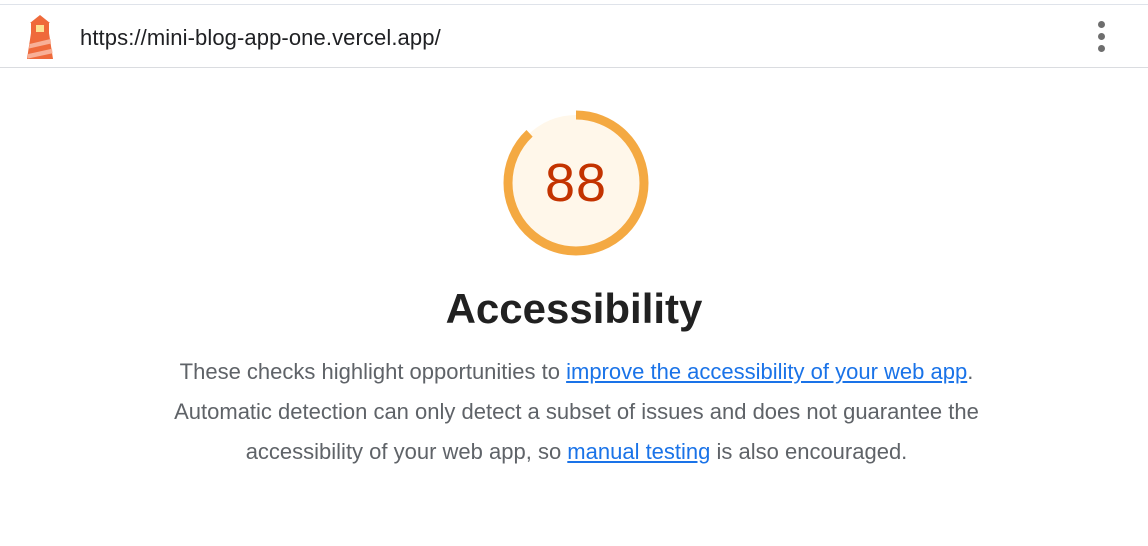 The image size is (1148, 546). I want to click on lighthouse-icon, so click(40, 37).